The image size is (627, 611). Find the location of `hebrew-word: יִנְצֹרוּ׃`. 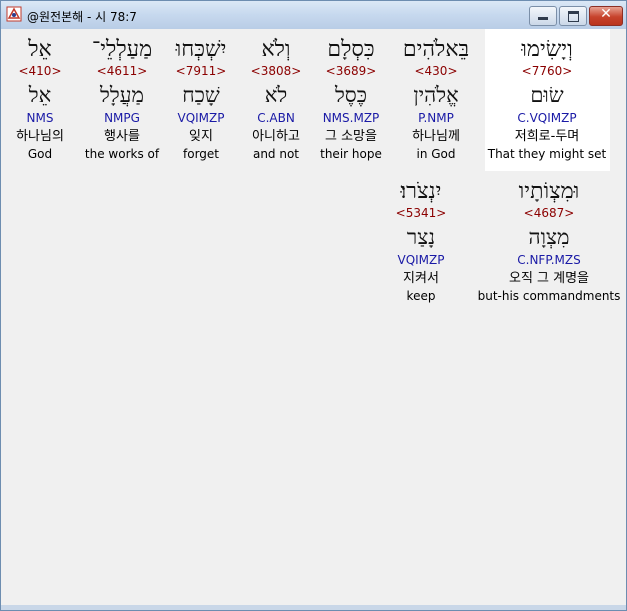

hebrew-word: יִנְצֹרוּ׃ is located at coordinates (421, 191).